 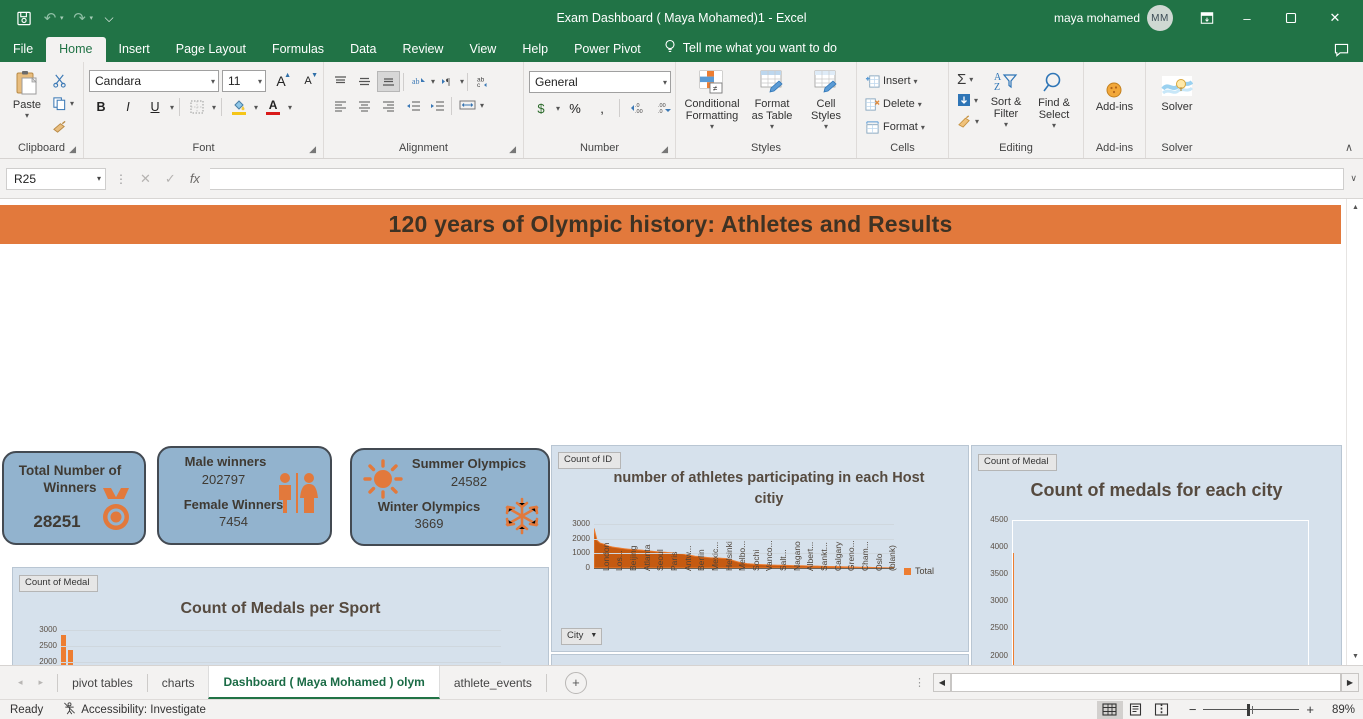 I want to click on decrease-indent-button, so click(x=412, y=105).